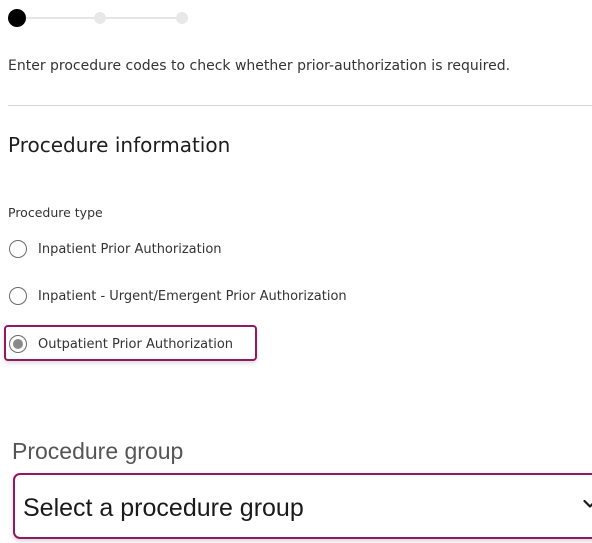 The height and width of the screenshot is (543, 592). I want to click on radio-outpatient-prior-authorization: Outpatient Prior Authorization, so click(121, 344).